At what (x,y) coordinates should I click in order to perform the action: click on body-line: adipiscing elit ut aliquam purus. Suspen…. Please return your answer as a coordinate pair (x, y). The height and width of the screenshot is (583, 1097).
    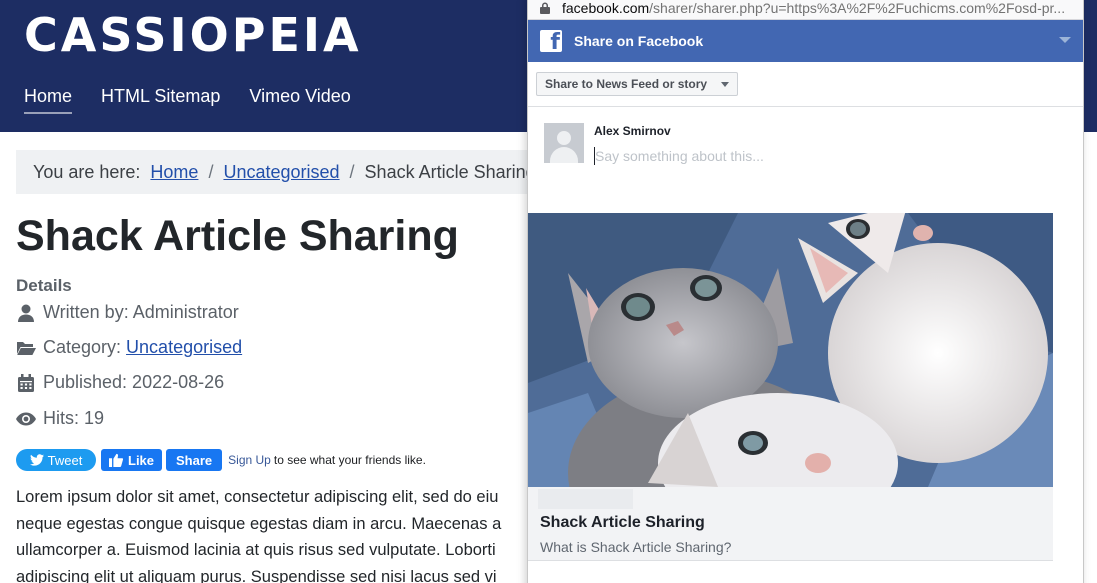
    Looking at the image, I should click on (256, 575).